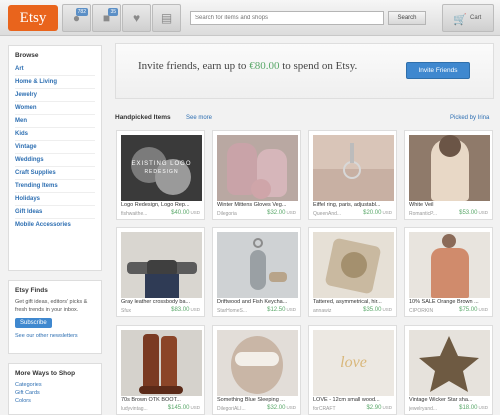 The image size is (500, 415). I want to click on subscribe-button: Subscribe, so click(33, 323).